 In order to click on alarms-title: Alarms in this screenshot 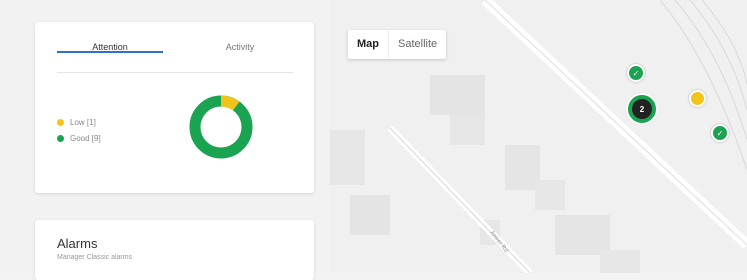, I will do `click(77, 243)`.